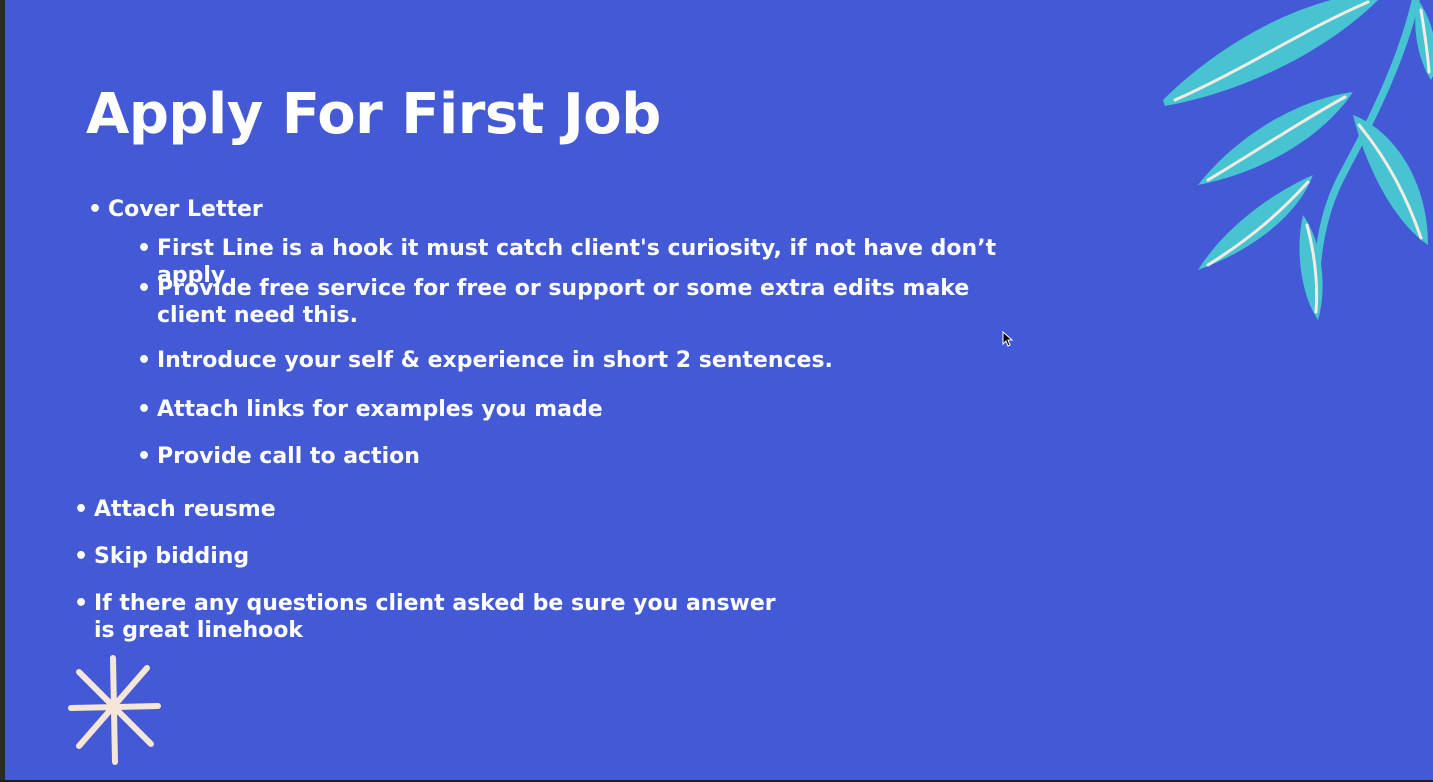 This screenshot has width=1433, height=782. Describe the element at coordinates (1008, 339) in the screenshot. I see `mouse-pointer-icon` at that location.